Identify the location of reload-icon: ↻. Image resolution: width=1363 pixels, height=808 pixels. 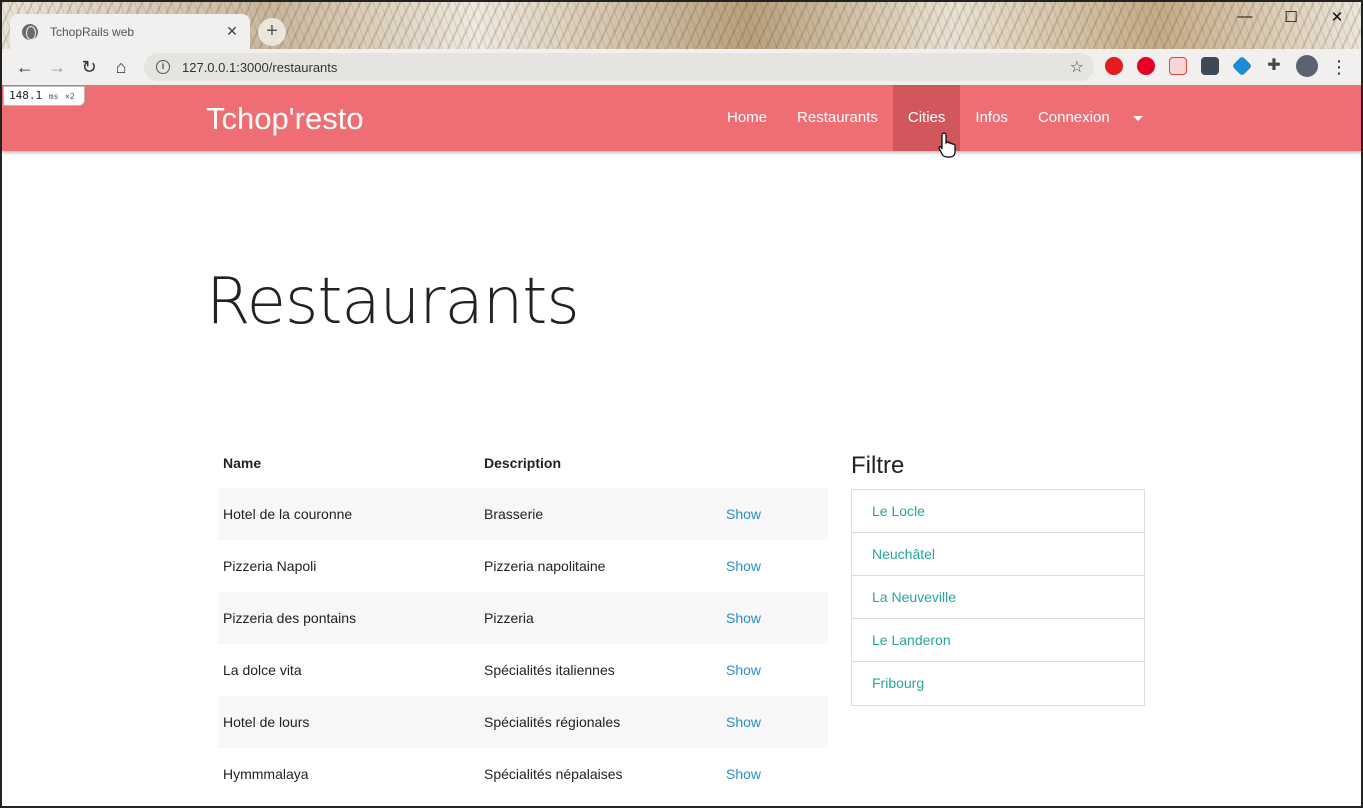
(89, 67).